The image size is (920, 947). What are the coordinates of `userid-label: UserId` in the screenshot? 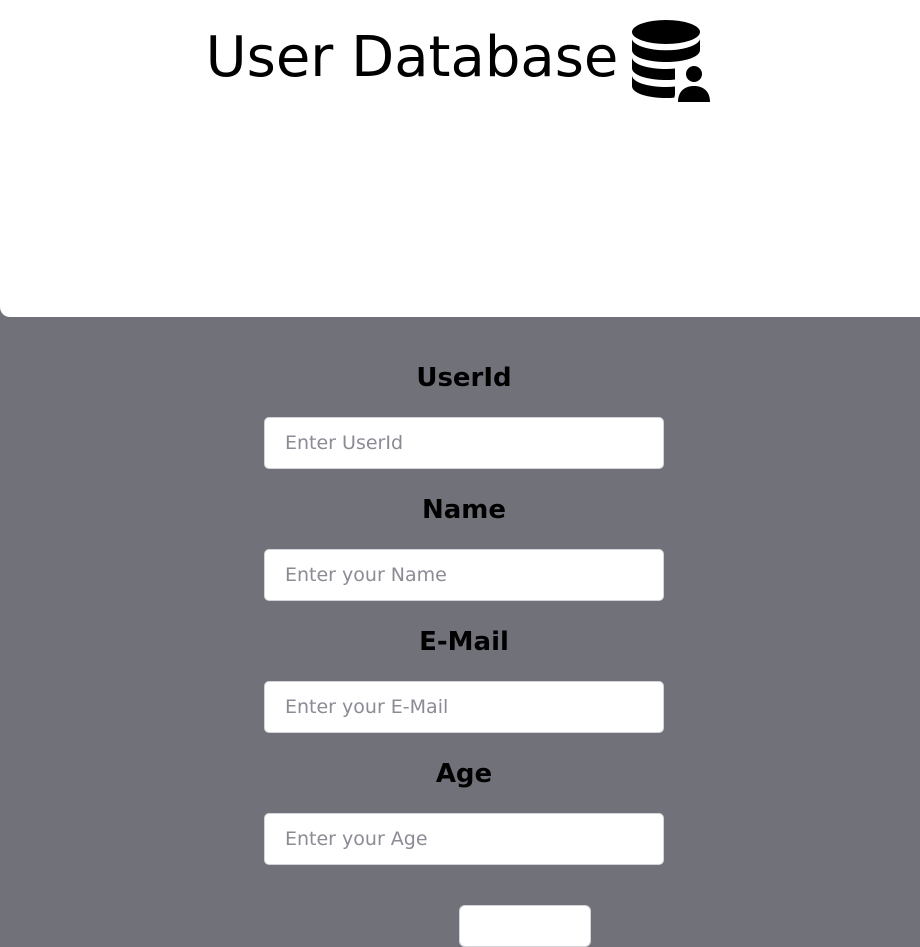 It's located at (464, 378).